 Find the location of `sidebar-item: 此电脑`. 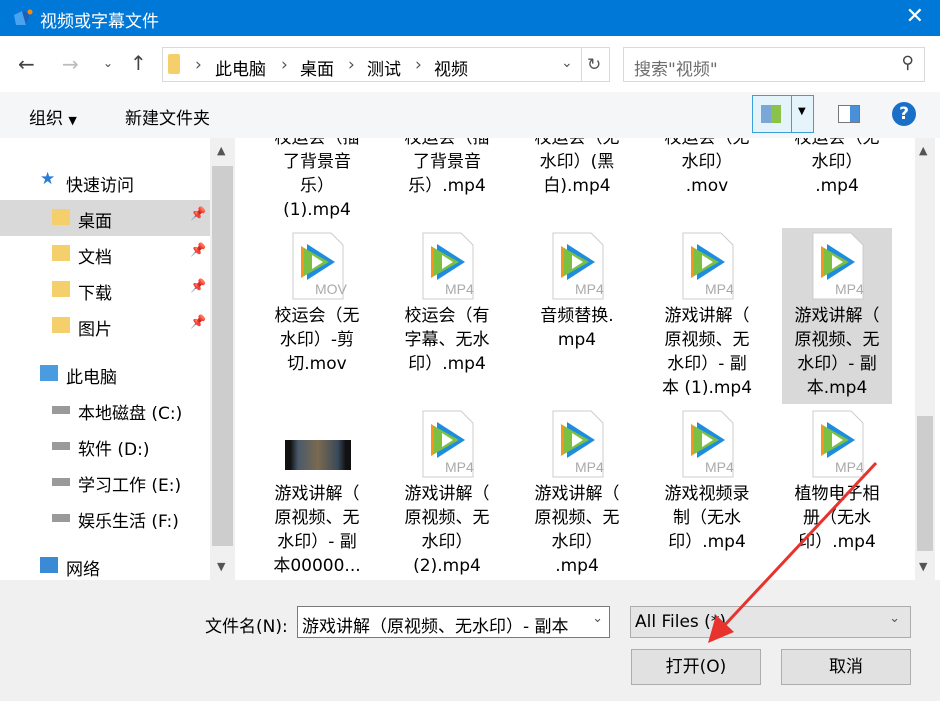

sidebar-item: 此电脑 is located at coordinates (105, 374).